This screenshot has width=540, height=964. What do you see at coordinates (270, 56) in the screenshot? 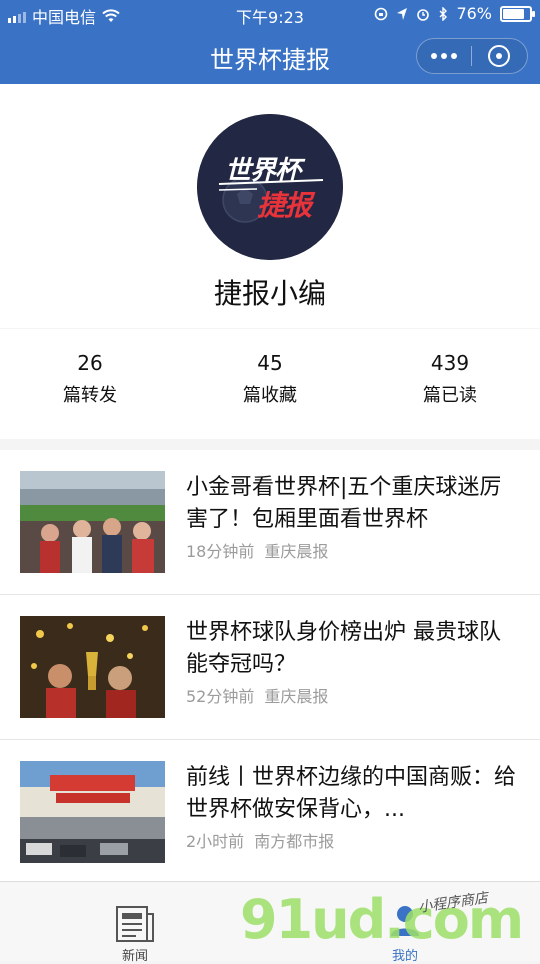
I see `nav-bar: 世界杯捷报` at bounding box center [270, 56].